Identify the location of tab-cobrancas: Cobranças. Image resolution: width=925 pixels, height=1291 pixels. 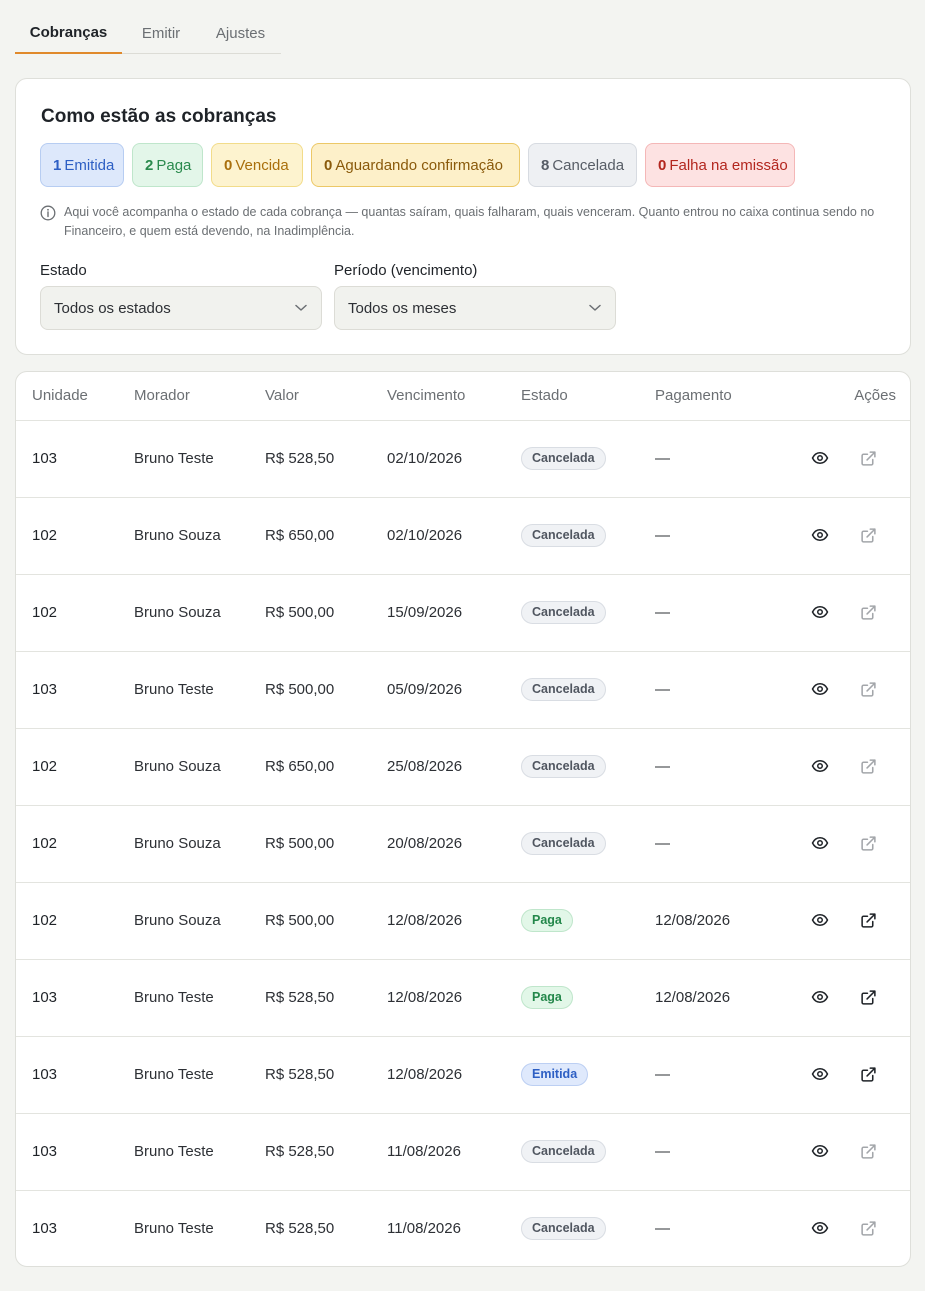
(68, 33).